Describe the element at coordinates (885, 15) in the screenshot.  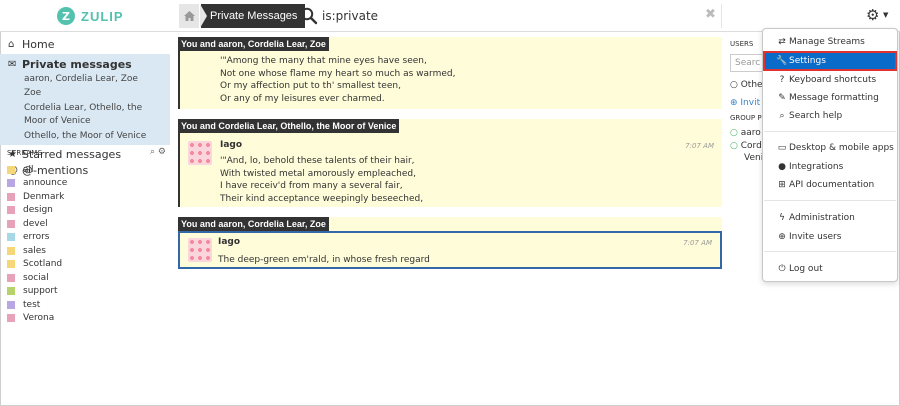
I see `caret-down-icon: ▼` at that location.